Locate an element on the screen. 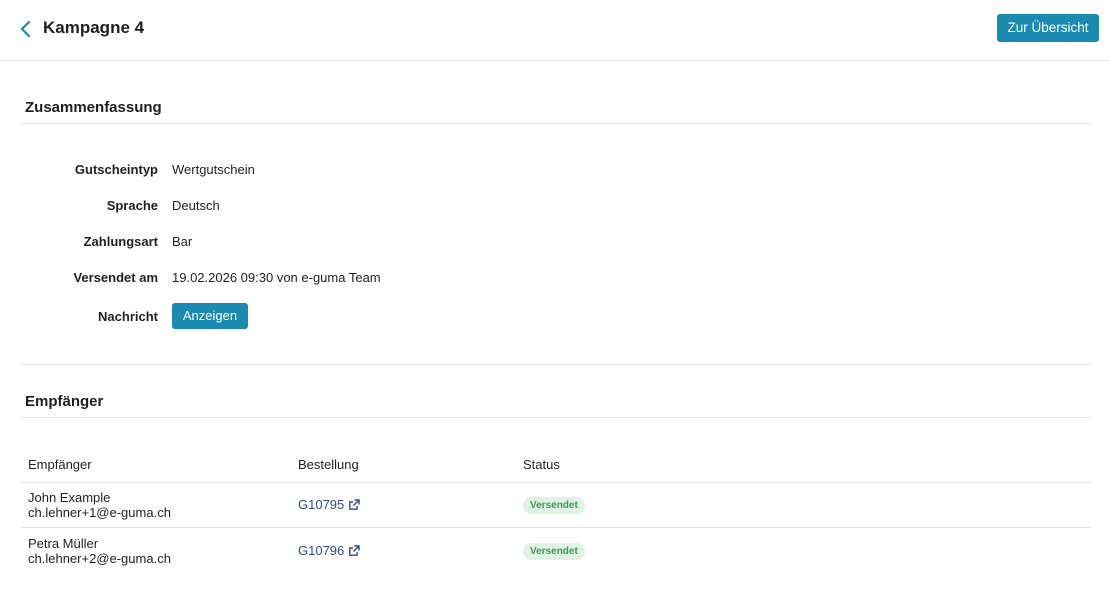 This screenshot has height=594, width=1109. back-button is located at coordinates (26, 29).